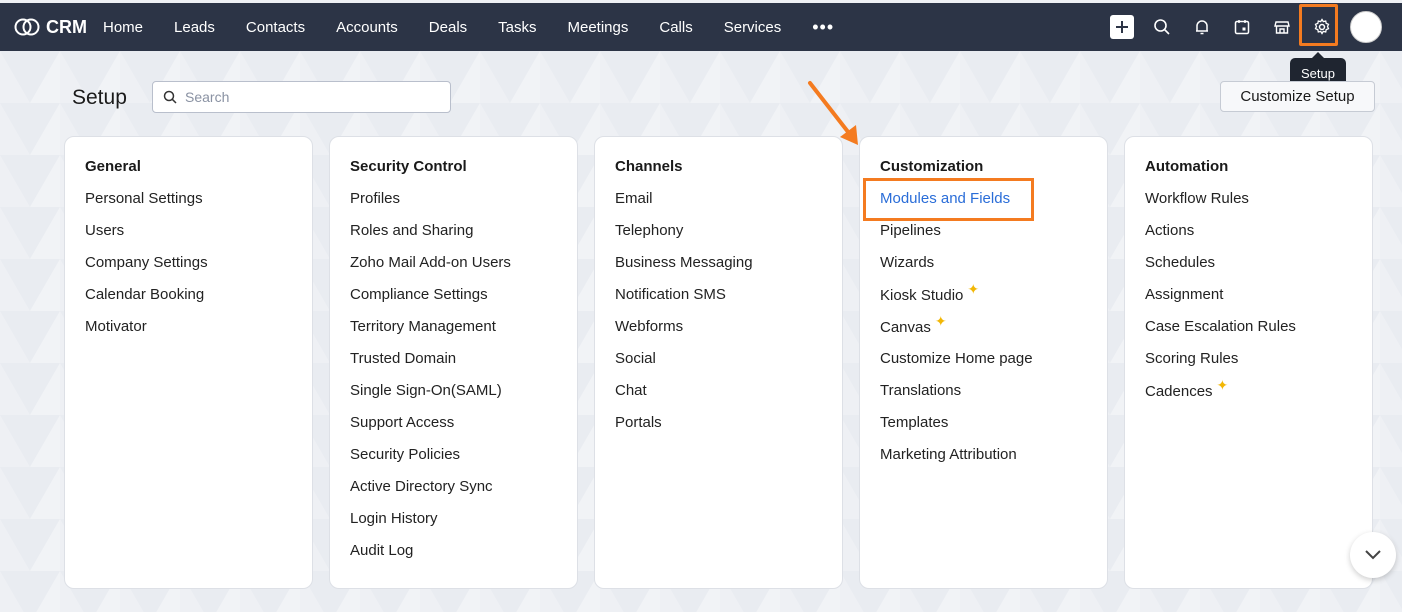  Describe the element at coordinates (367, 27) in the screenshot. I see `nav-accounts: Accounts` at that location.